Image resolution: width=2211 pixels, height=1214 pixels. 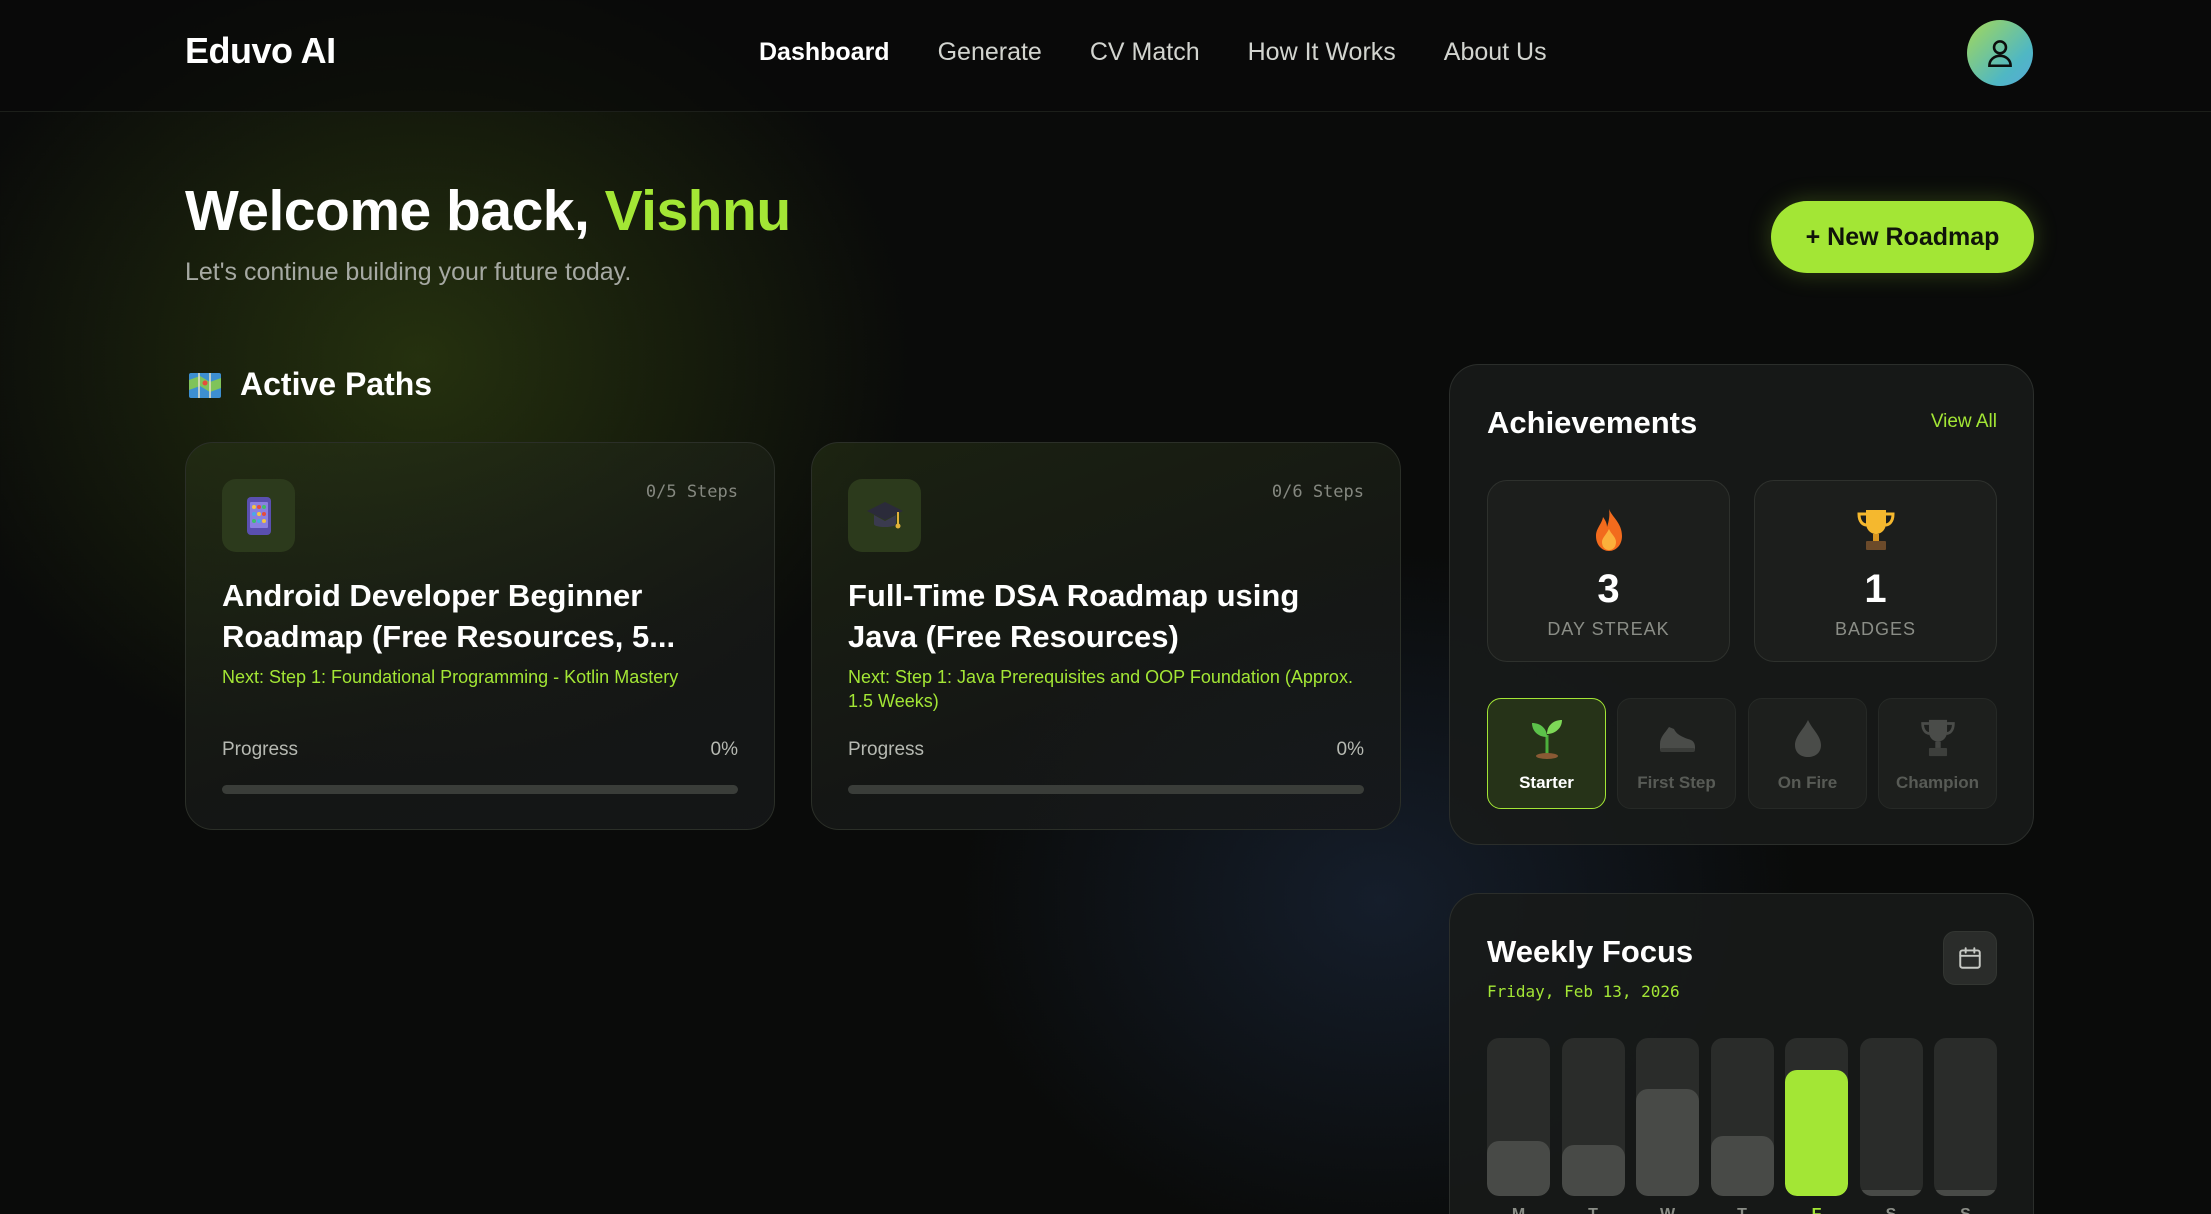 I want to click on map-icon, so click(x=205, y=385).